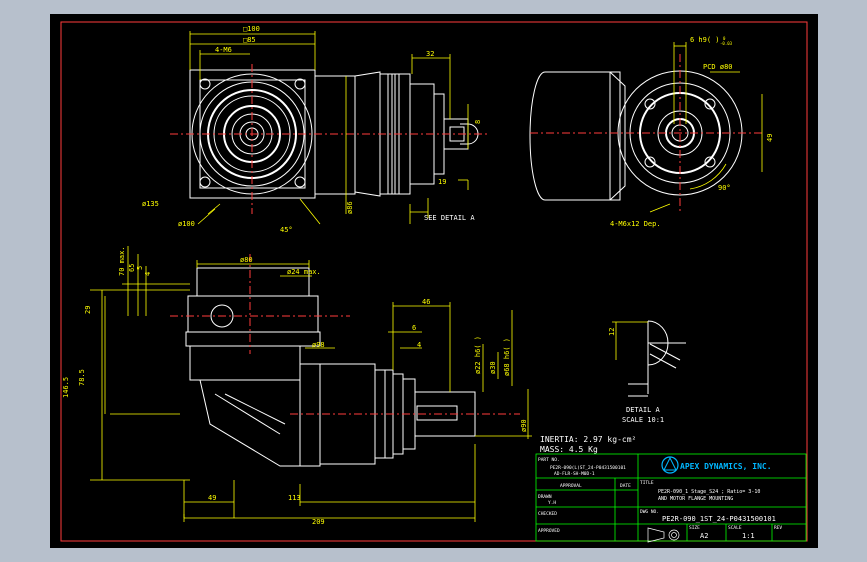 The image size is (867, 562). What do you see at coordinates (588, 439) in the screenshot?
I see `note-inertia: INERTIA: 2.97 kg-cm²` at bounding box center [588, 439].